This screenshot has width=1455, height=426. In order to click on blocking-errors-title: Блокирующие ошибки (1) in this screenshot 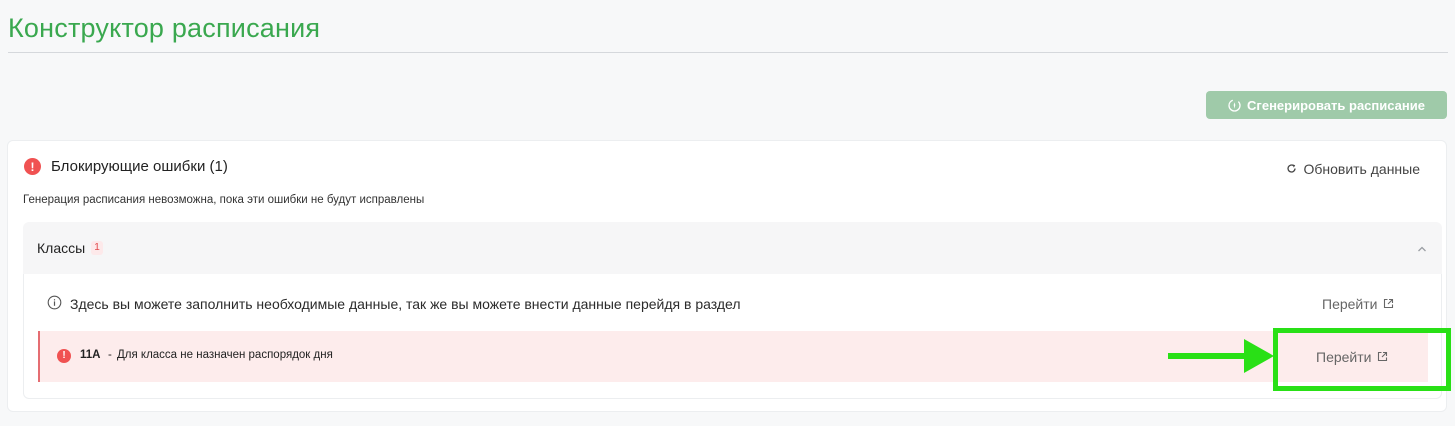, I will do `click(139, 166)`.